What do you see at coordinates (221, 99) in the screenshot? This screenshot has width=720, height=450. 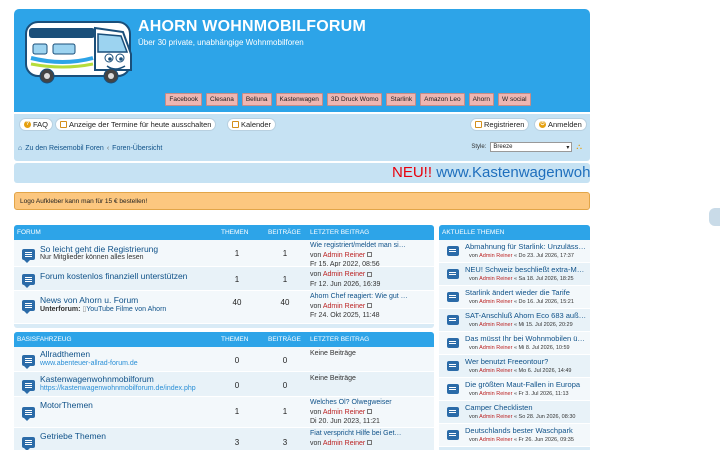 I see `link-clesana: Clesana` at bounding box center [221, 99].